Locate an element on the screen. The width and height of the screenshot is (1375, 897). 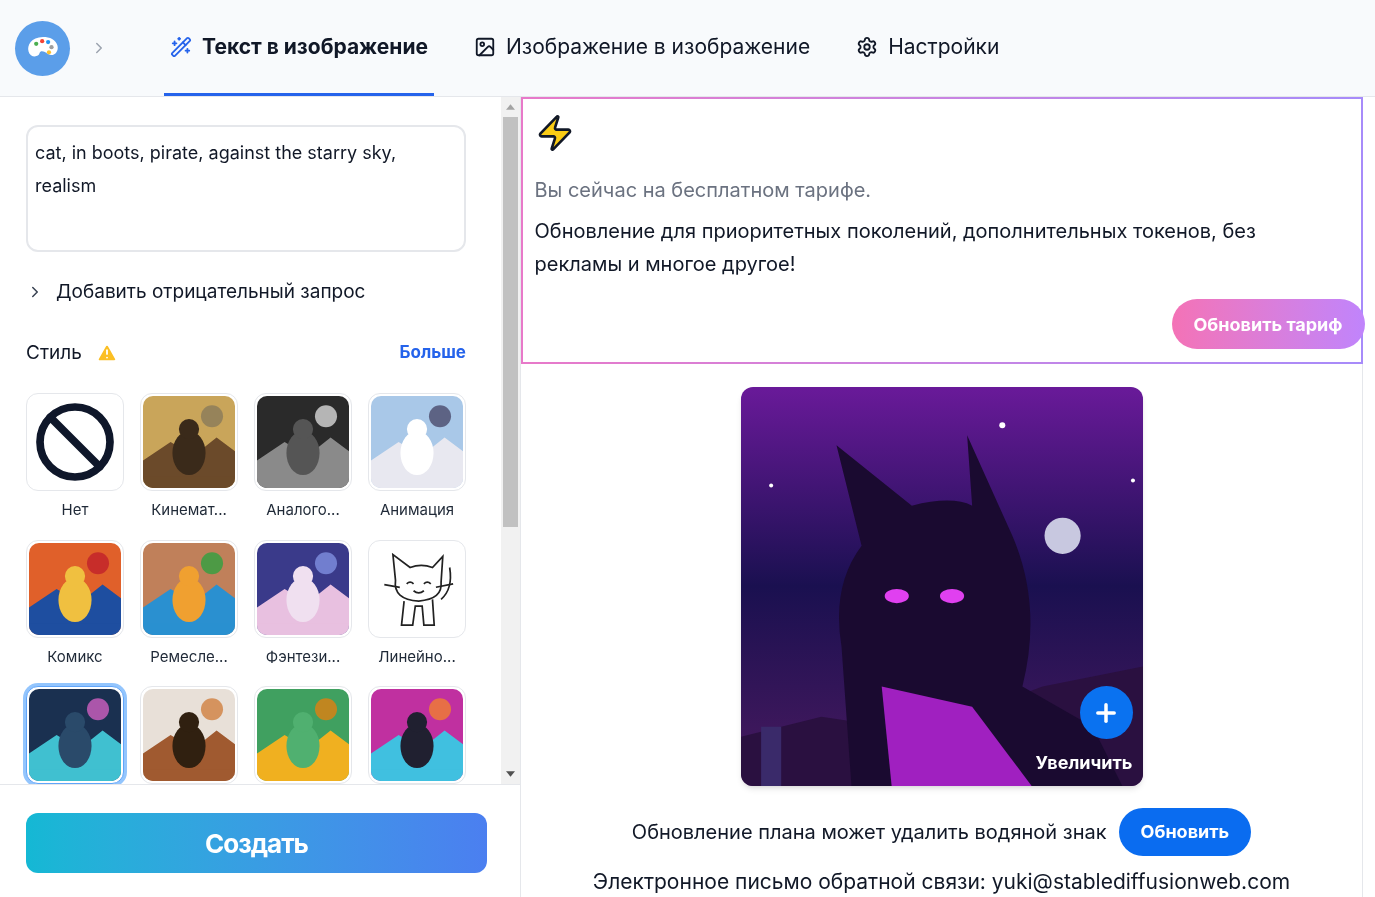
update-button: Обновить is located at coordinates (1185, 831).